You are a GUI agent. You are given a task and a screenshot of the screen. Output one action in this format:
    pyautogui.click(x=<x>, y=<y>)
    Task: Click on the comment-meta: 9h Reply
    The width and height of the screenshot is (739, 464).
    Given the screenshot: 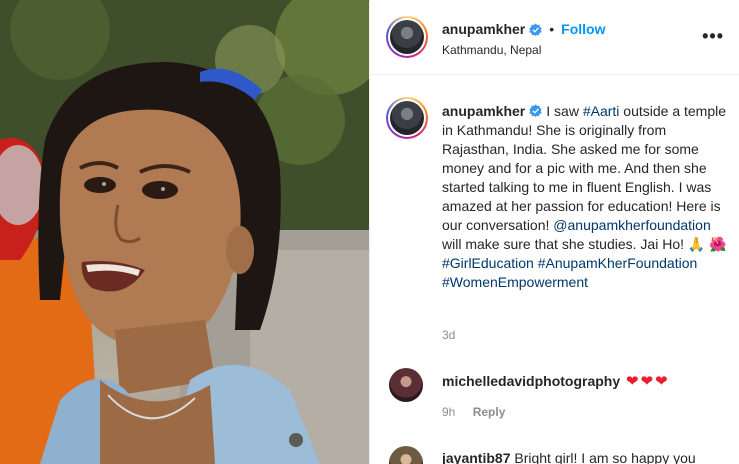 What is the action you would take?
    pyautogui.click(x=473, y=412)
    